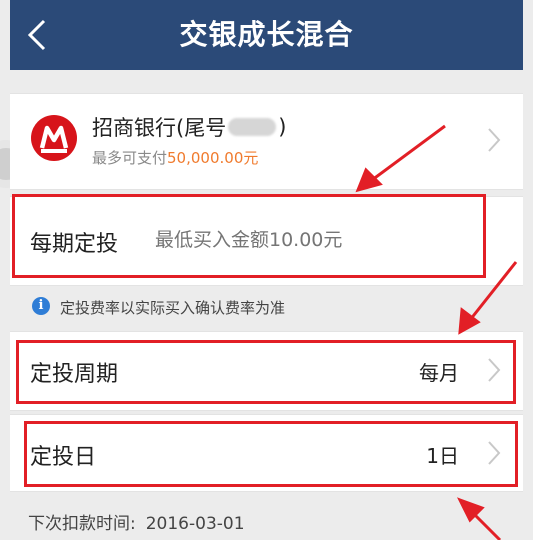 The width and height of the screenshot is (533, 540). I want to click on next-deduct-time: 下次扣款时间: 2016-03-01, so click(136, 521).